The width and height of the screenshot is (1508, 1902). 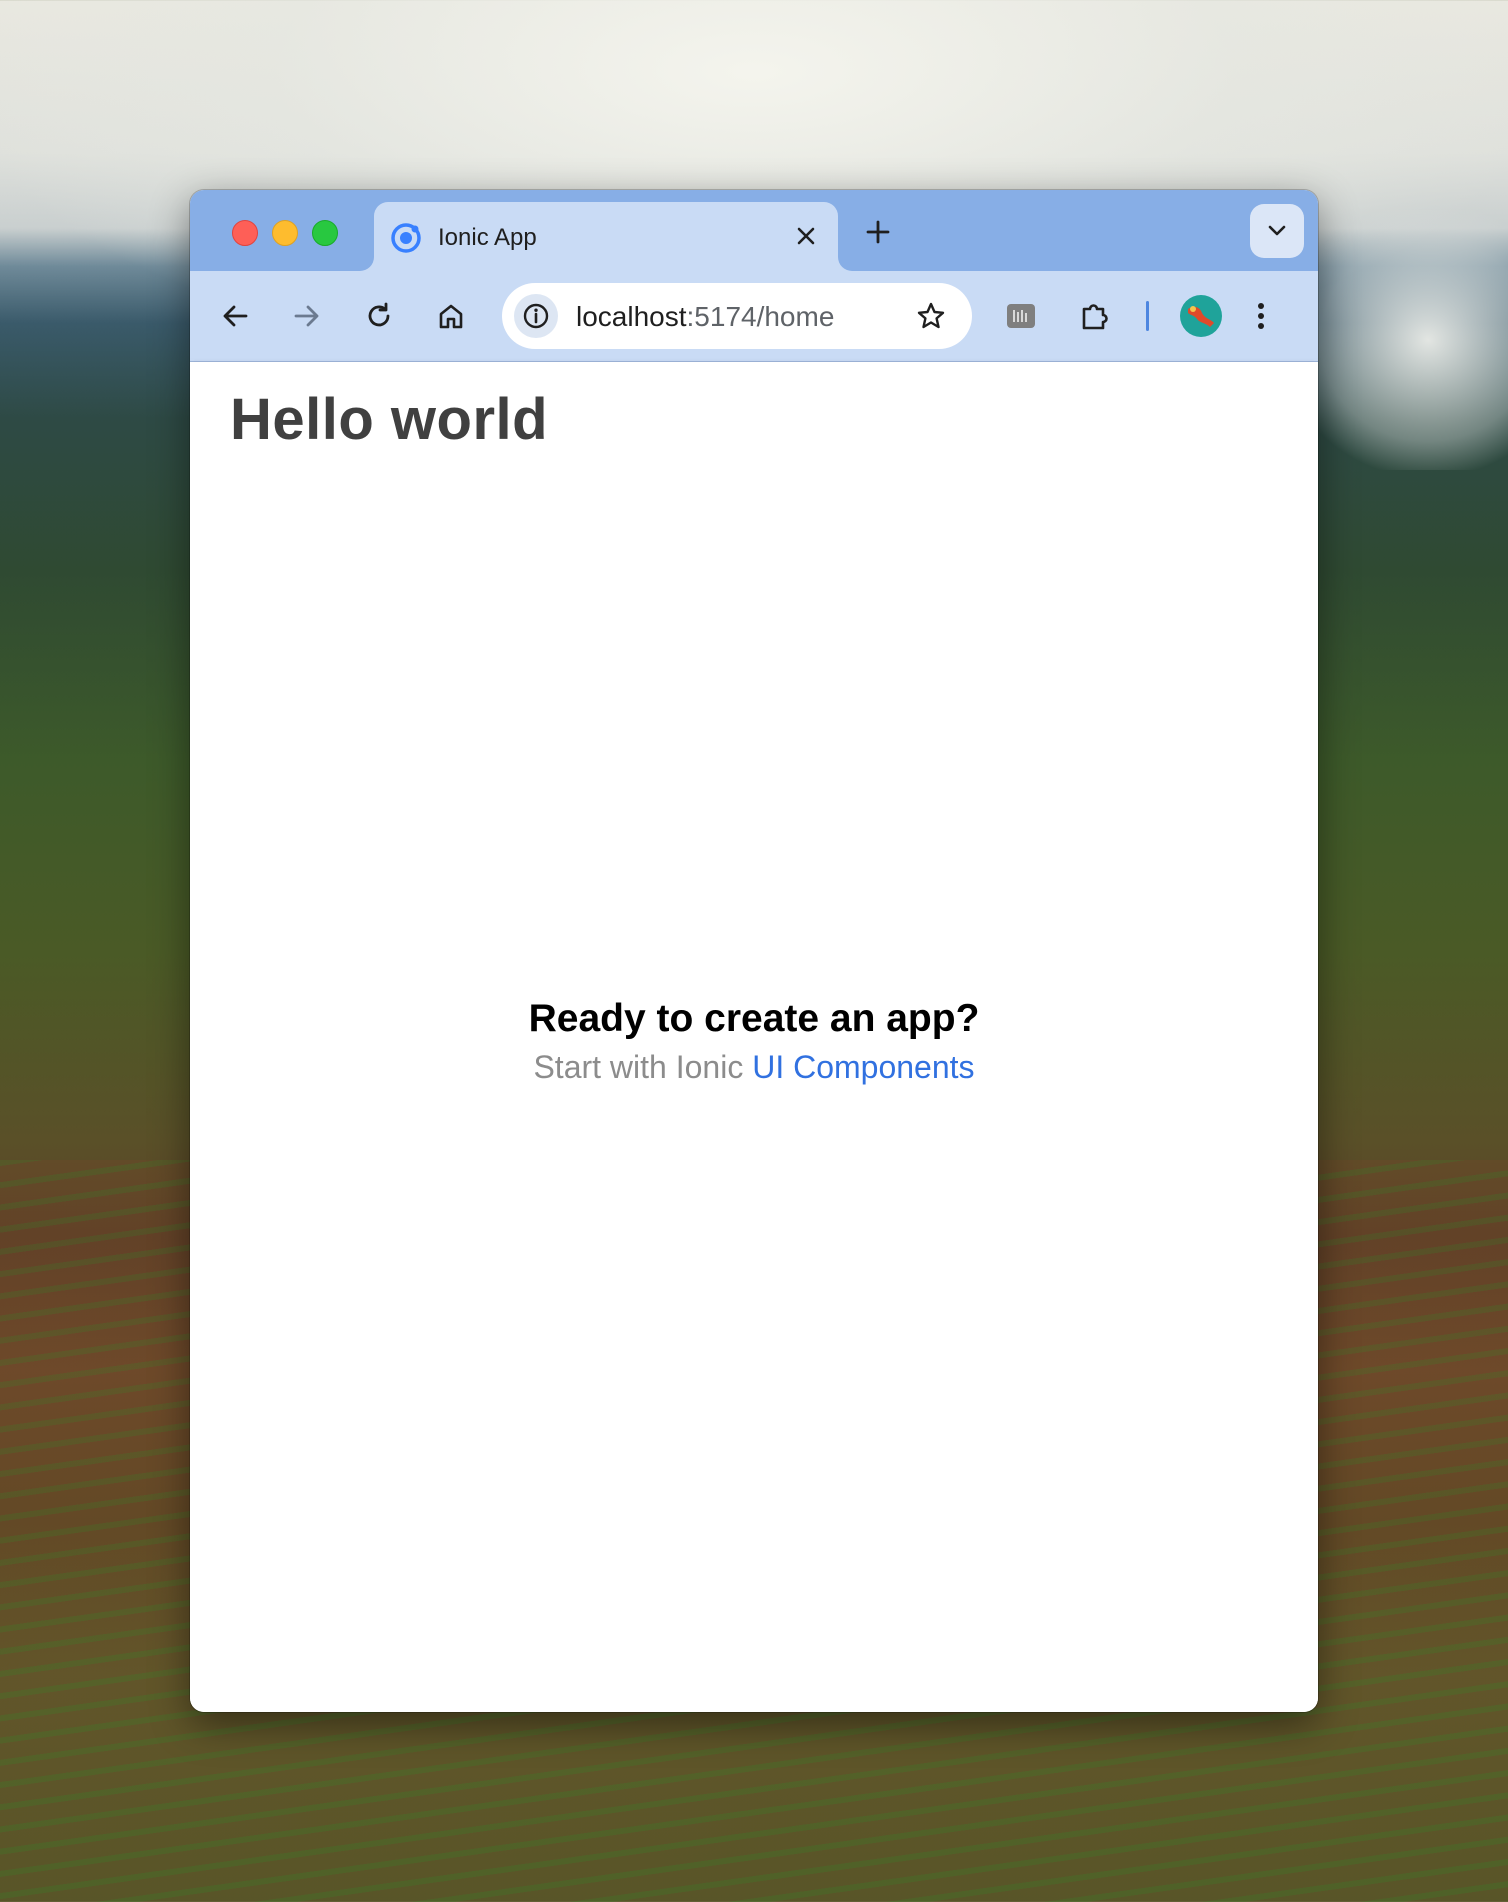 I want to click on extension-button, so click(x=1021, y=316).